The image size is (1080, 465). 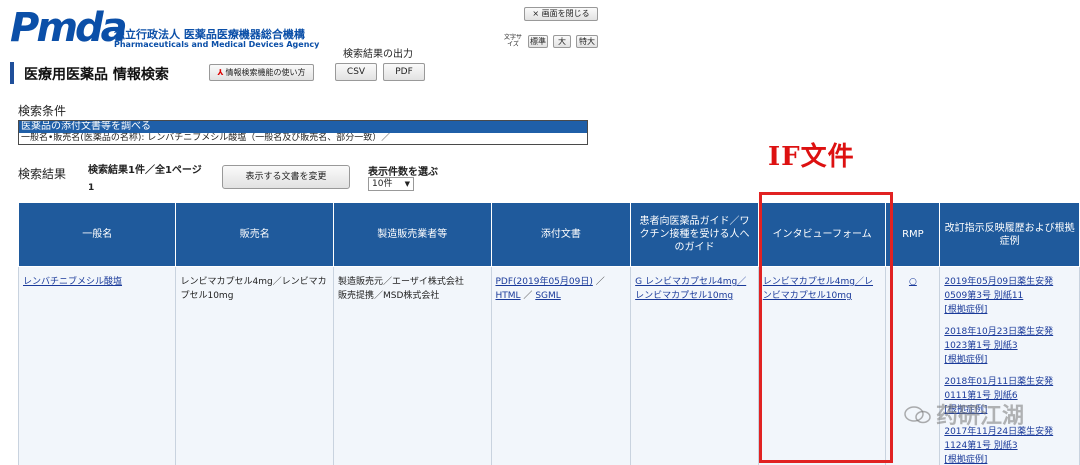 What do you see at coordinates (97, 365) in the screenshot?
I see `cell-generic-name: レンバチニブメシル酸塩` at bounding box center [97, 365].